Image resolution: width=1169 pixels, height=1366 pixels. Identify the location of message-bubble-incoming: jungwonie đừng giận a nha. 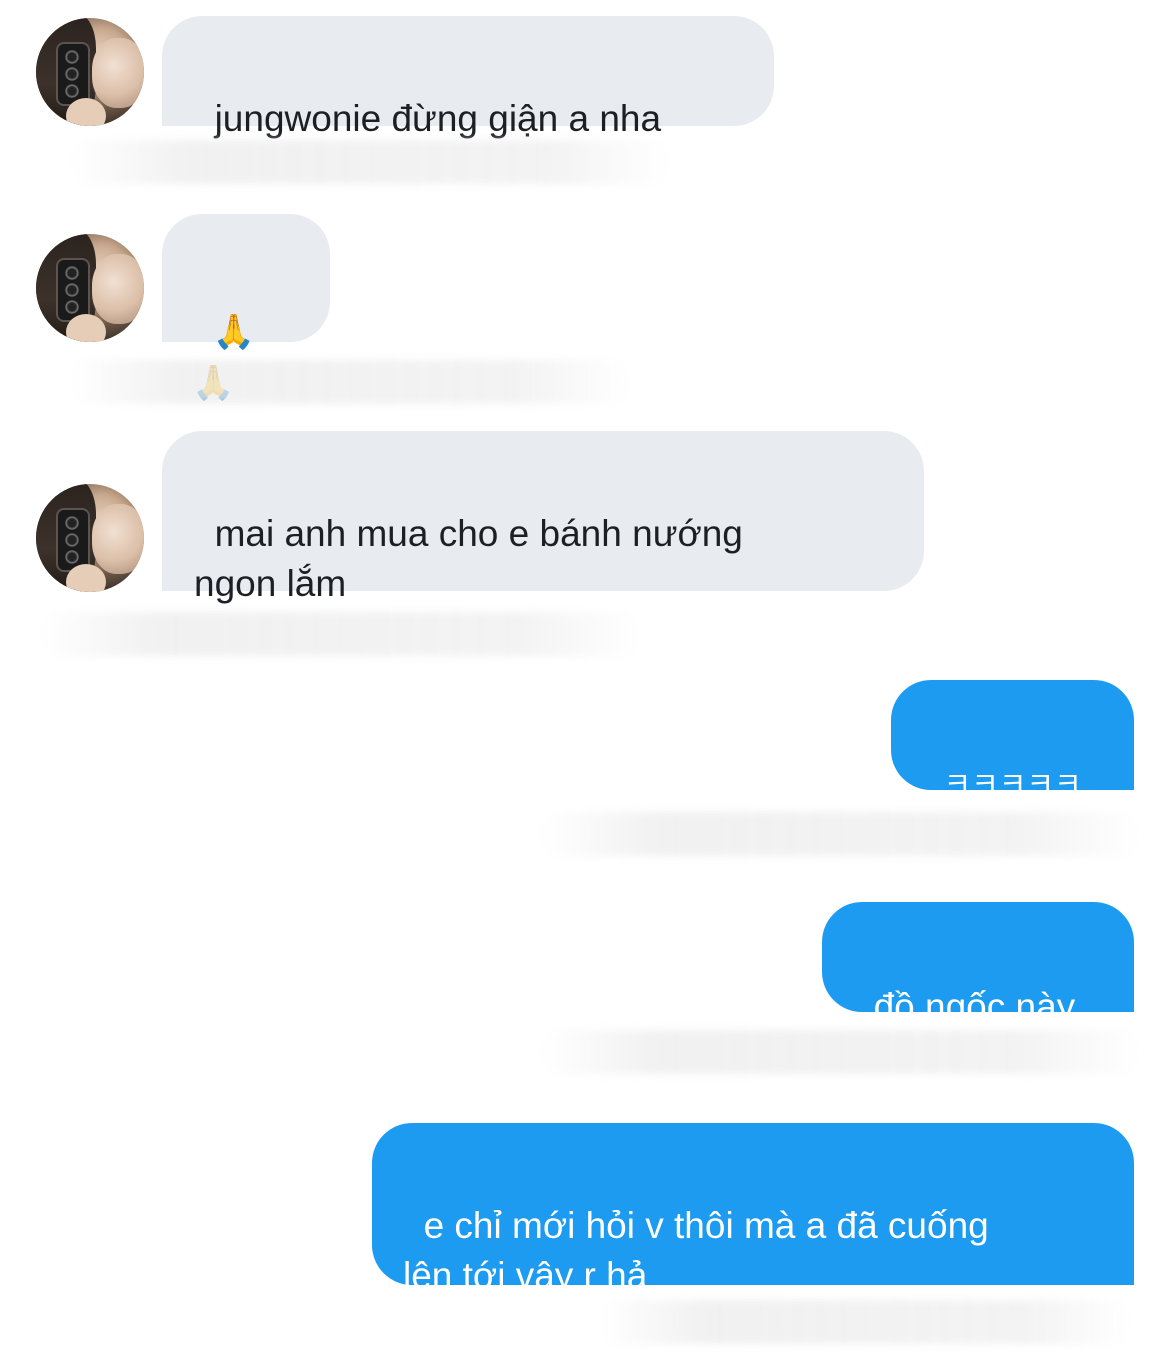
(468, 77).